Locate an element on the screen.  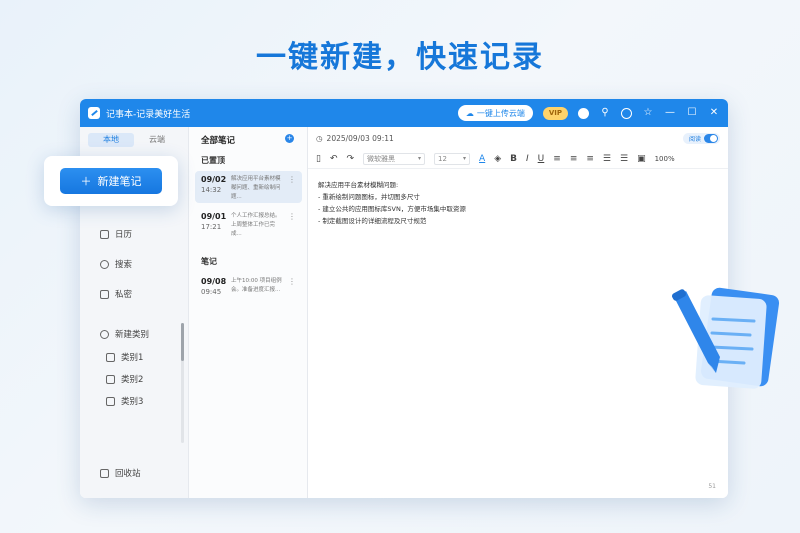
sidebar-scrollbar is located at coordinates (182, 383).